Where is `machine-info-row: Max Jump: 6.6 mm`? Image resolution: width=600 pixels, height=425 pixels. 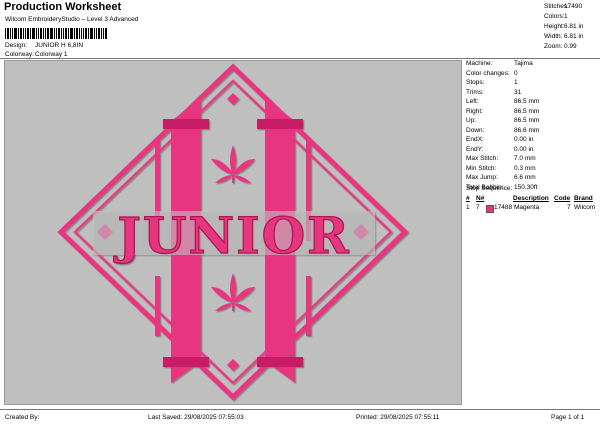 machine-info-row: Max Jump: 6.6 mm is located at coordinates (533, 179).